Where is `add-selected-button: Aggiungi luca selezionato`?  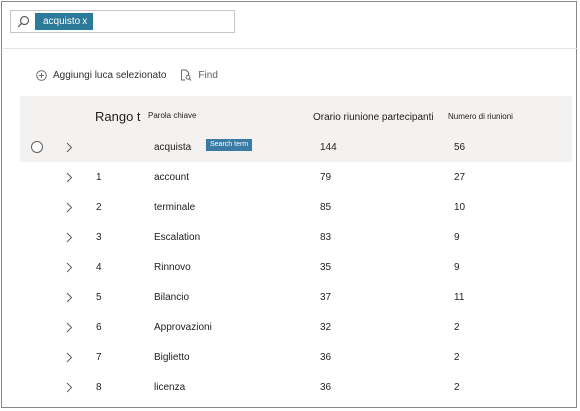 add-selected-button: Aggiungi luca selezionato is located at coordinates (101, 75).